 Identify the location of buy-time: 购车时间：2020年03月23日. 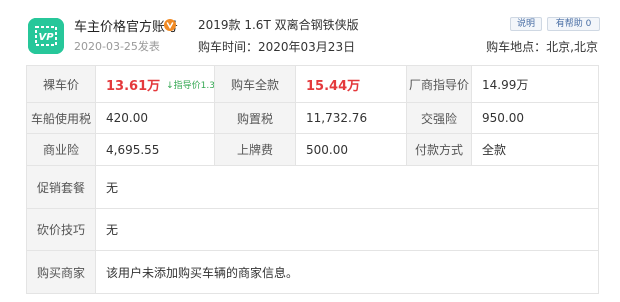
(277, 47).